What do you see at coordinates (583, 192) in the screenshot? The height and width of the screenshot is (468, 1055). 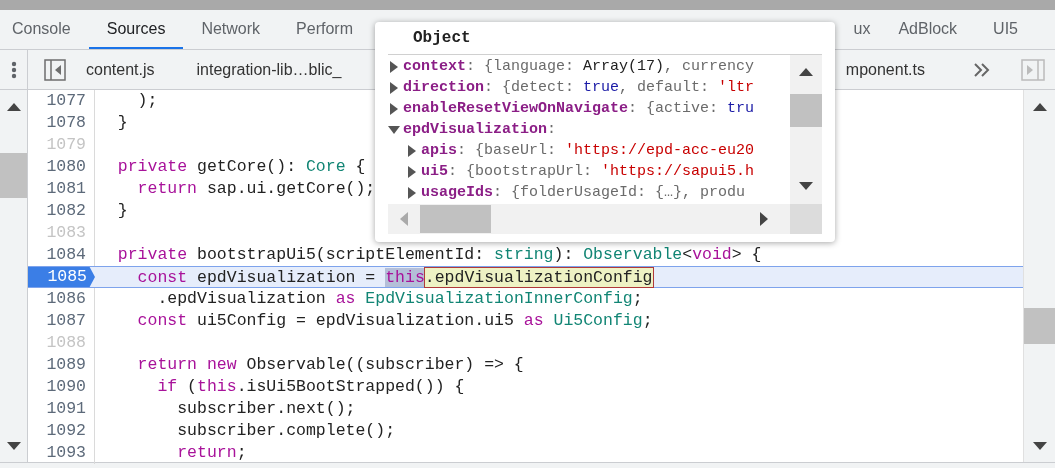 I see `property-entry: usageIds: {folderUsageId: {…}, produ` at bounding box center [583, 192].